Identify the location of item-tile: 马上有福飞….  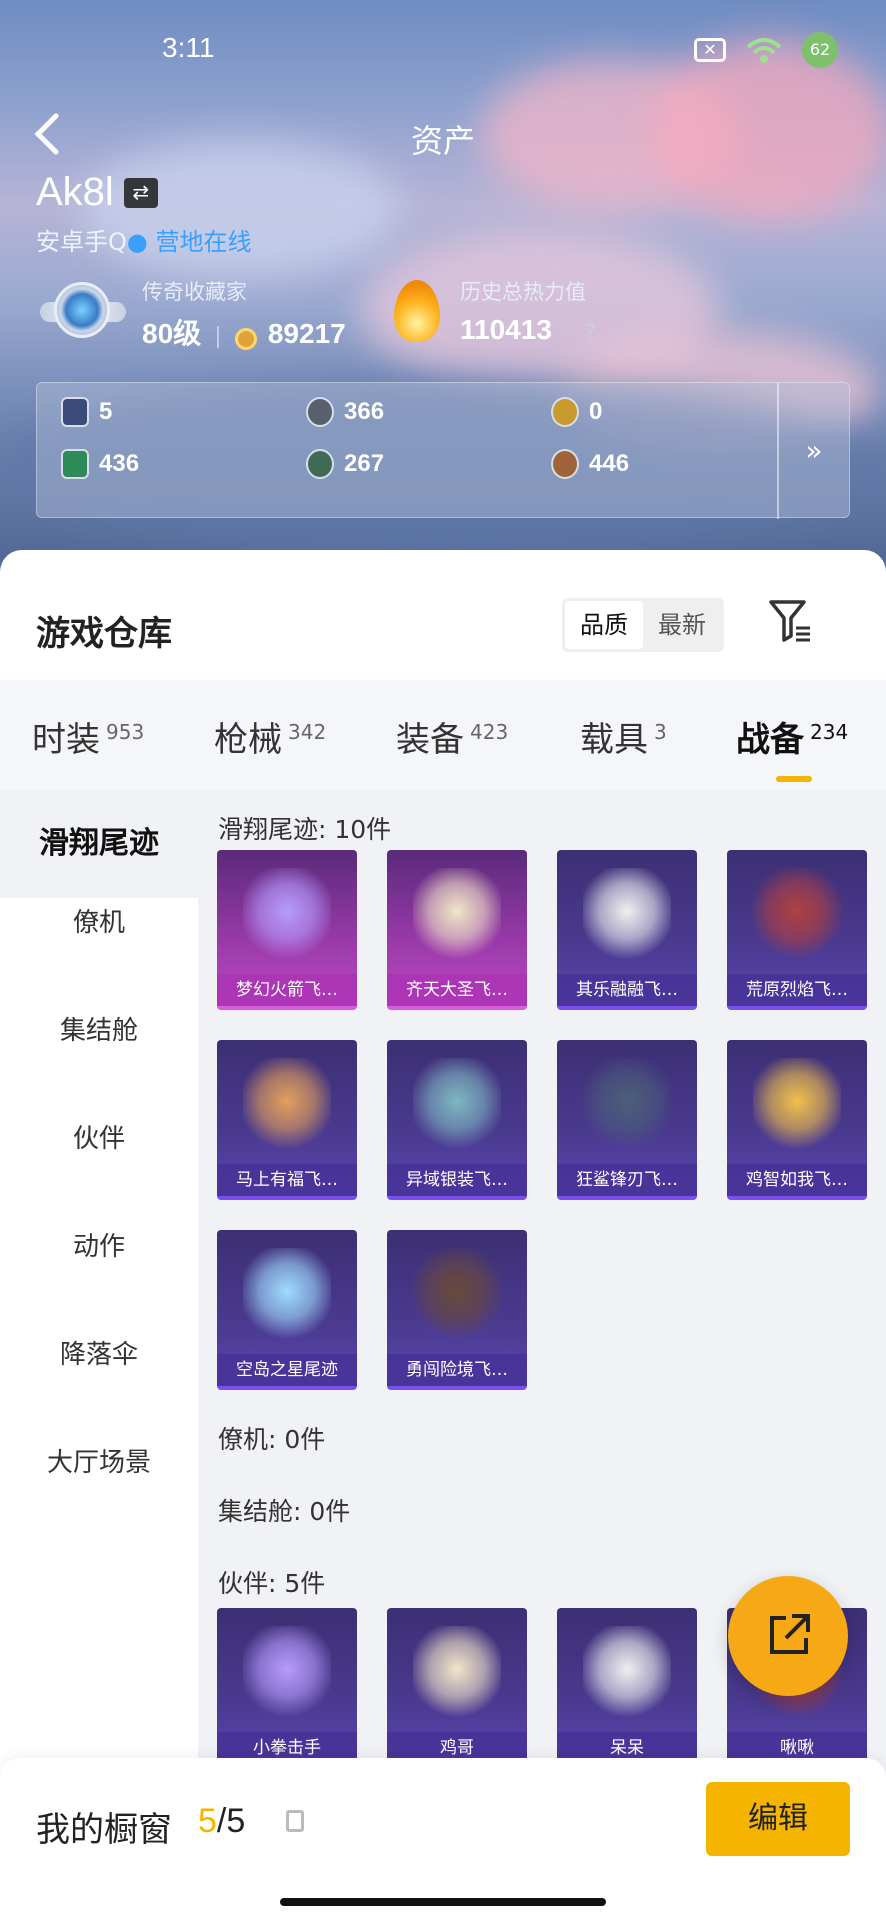
(287, 1120).